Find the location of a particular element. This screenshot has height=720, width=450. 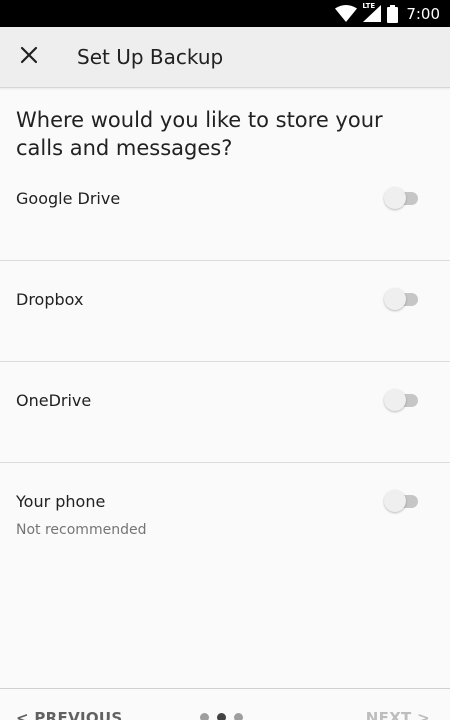

option-label: Dropbox is located at coordinates (50, 299).